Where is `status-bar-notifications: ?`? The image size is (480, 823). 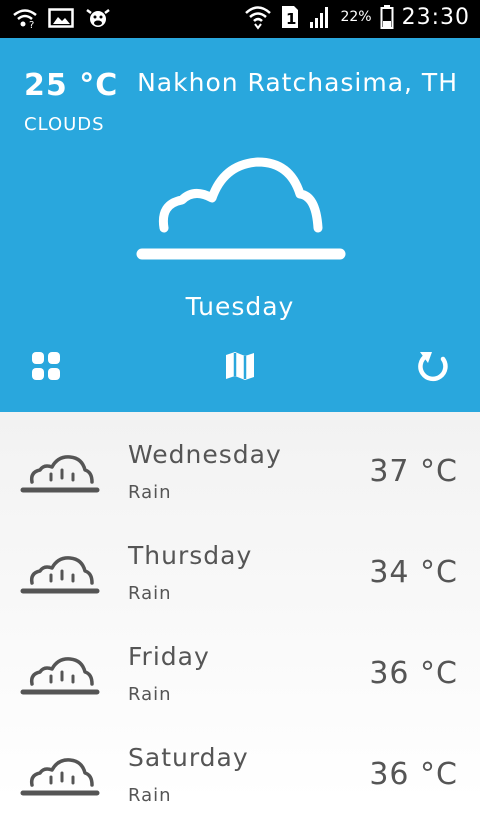 status-bar-notifications: ? is located at coordinates (62, 18).